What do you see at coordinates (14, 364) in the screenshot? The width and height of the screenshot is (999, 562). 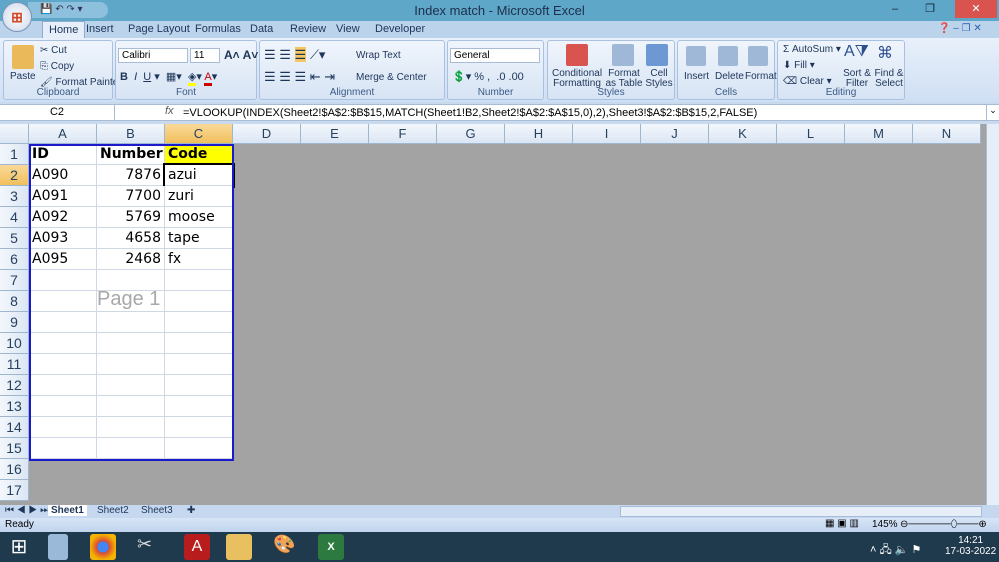 I see `row-header-11: 11` at bounding box center [14, 364].